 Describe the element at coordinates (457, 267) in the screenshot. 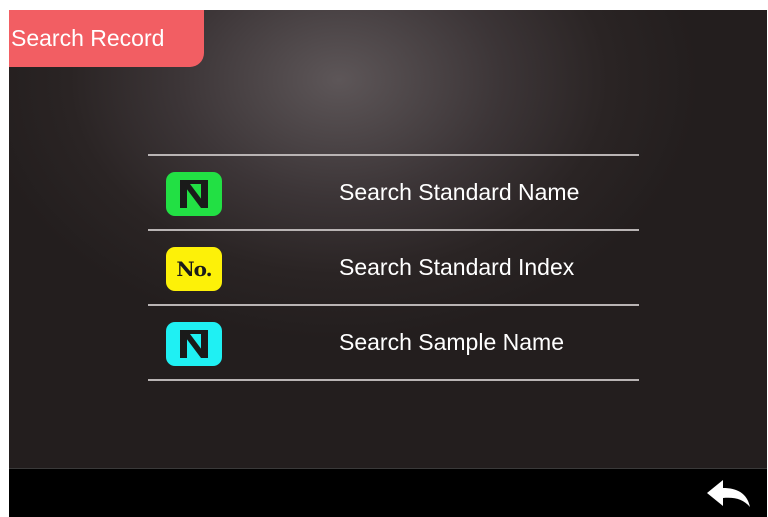

I see `menu-item-label: Search Standard Index` at that location.